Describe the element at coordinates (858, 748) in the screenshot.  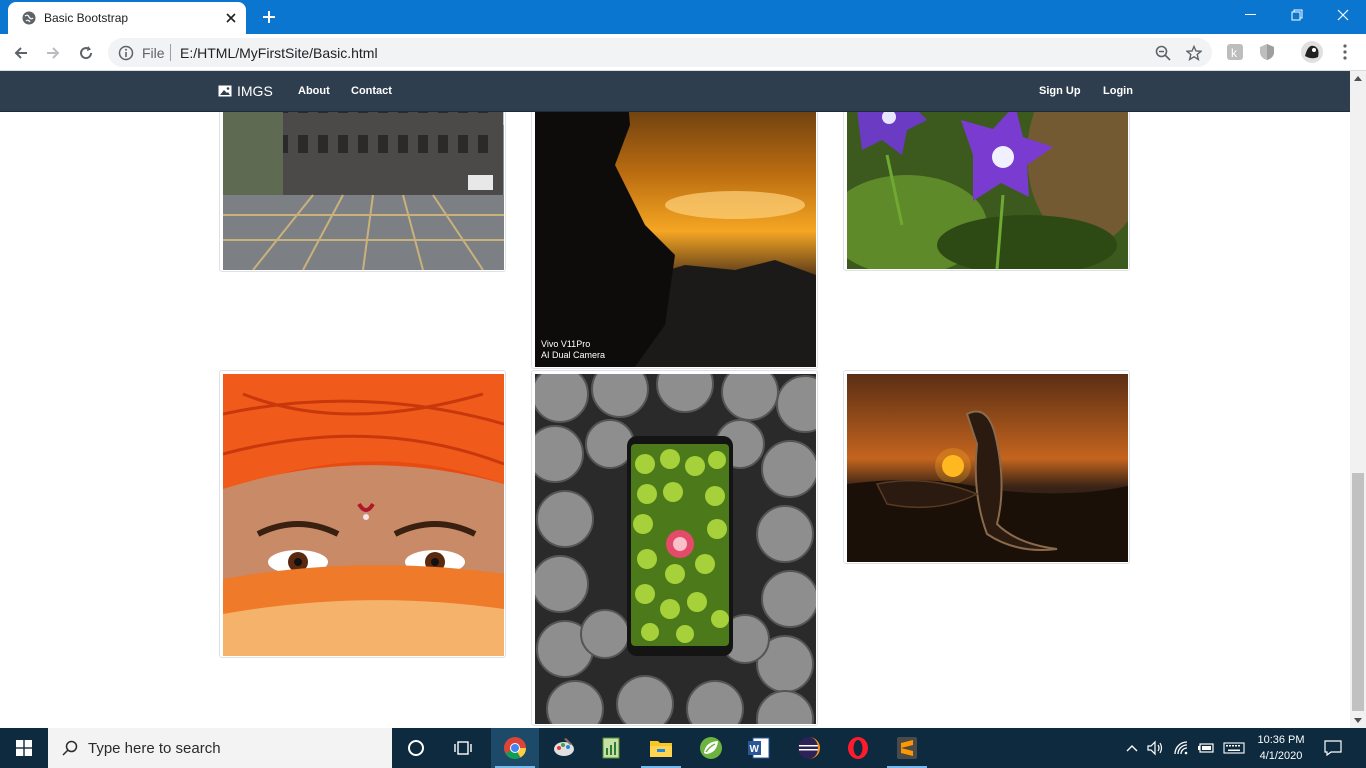
I see `opera-taskbar-icon` at that location.